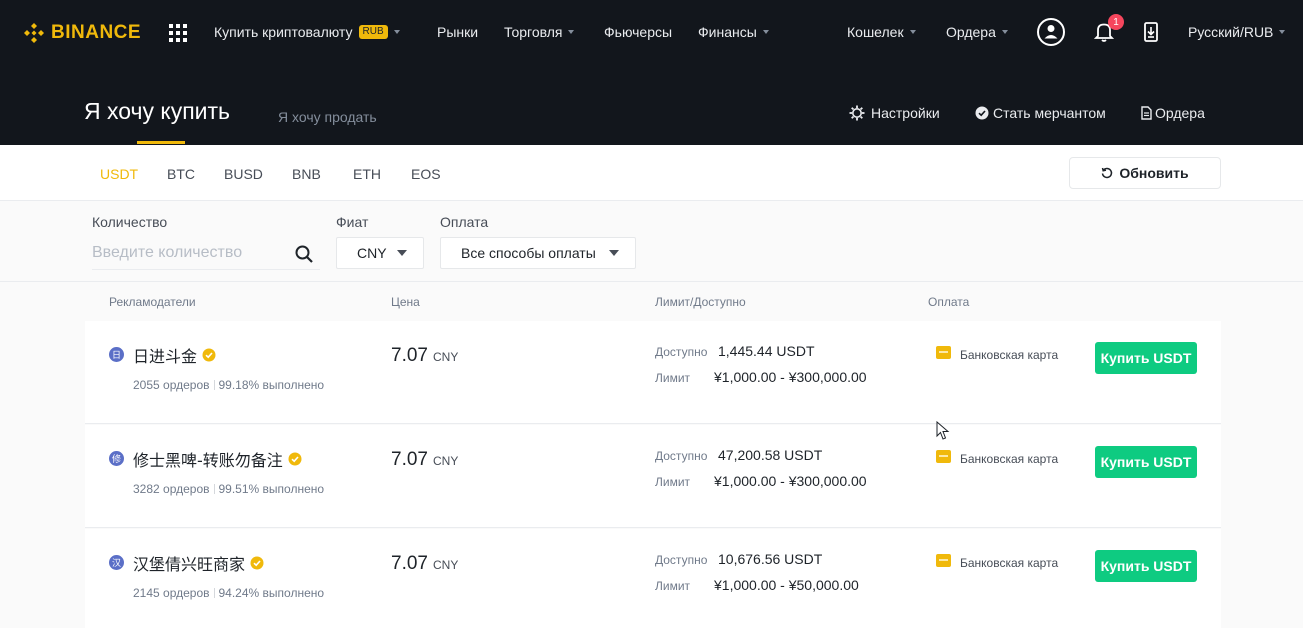 Image resolution: width=1303 pixels, height=628 pixels. I want to click on tab-eos: EOS, so click(426, 174).